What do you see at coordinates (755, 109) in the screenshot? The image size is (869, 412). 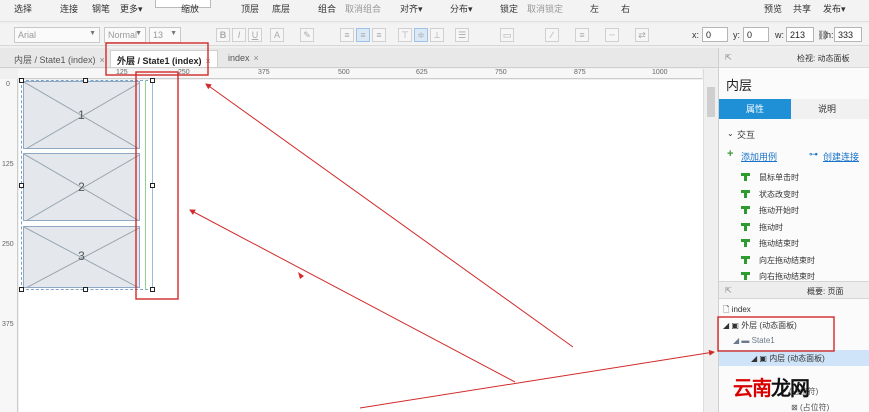 I see `tab-properties: 属性` at bounding box center [755, 109].